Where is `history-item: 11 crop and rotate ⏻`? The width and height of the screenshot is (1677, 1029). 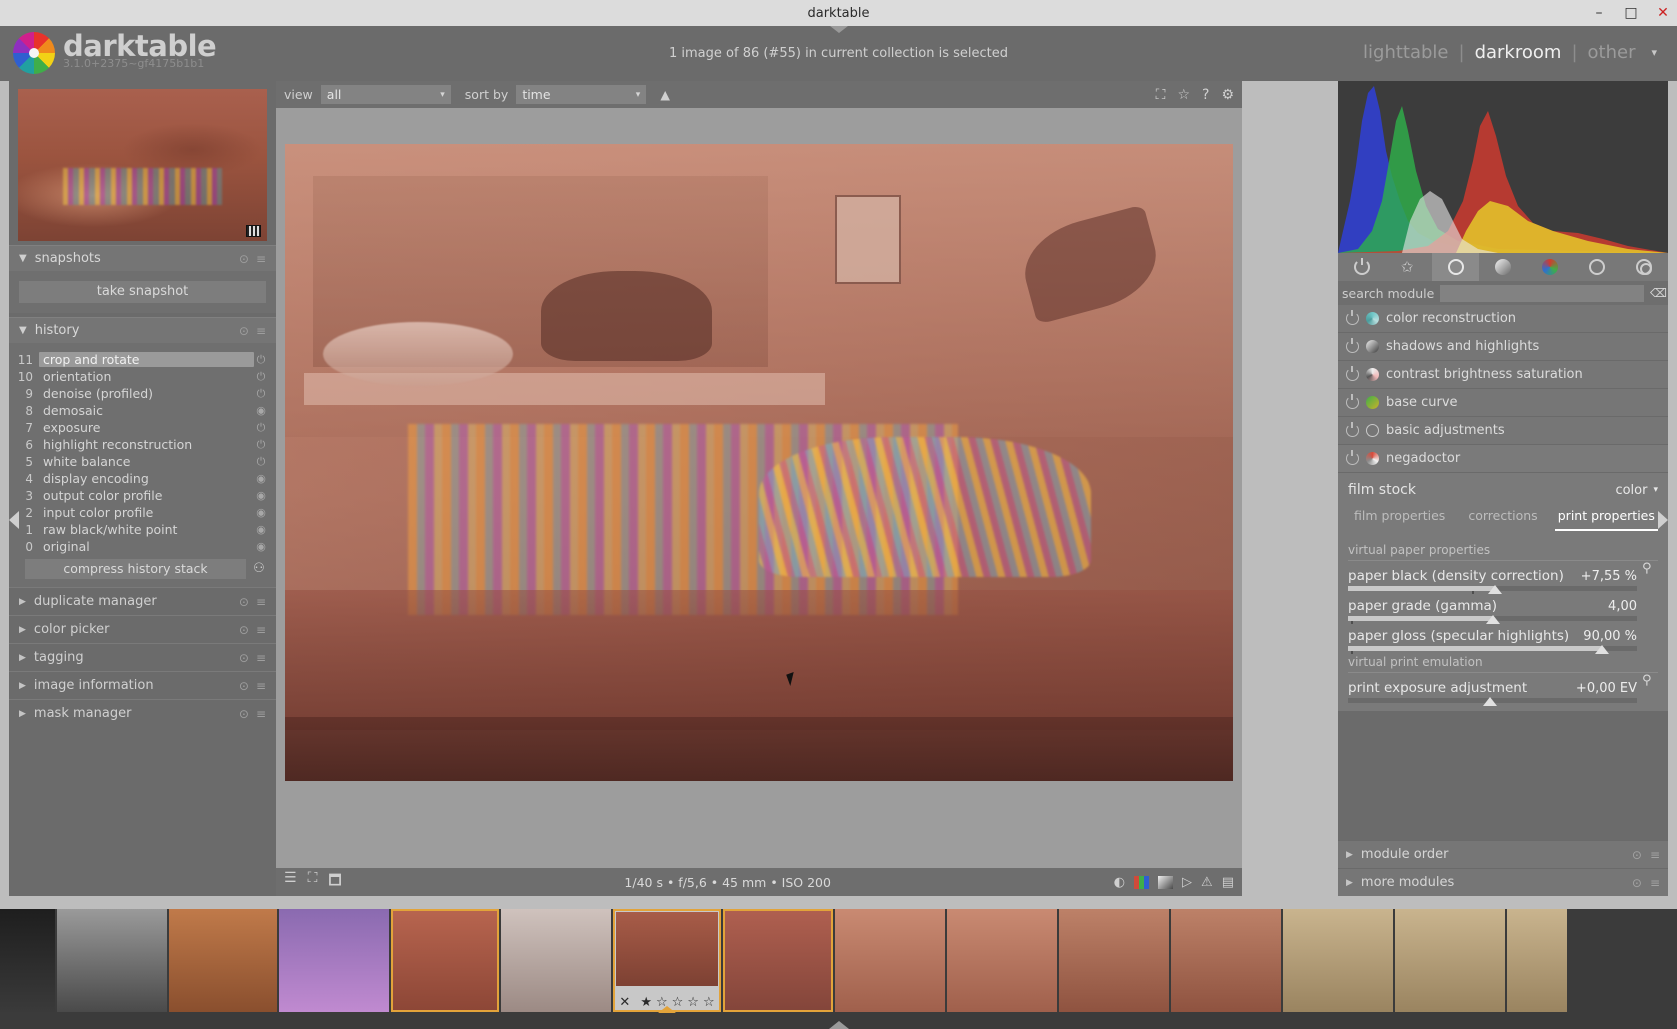 history-item: 11 crop and rotate ⏻ is located at coordinates (142, 359).